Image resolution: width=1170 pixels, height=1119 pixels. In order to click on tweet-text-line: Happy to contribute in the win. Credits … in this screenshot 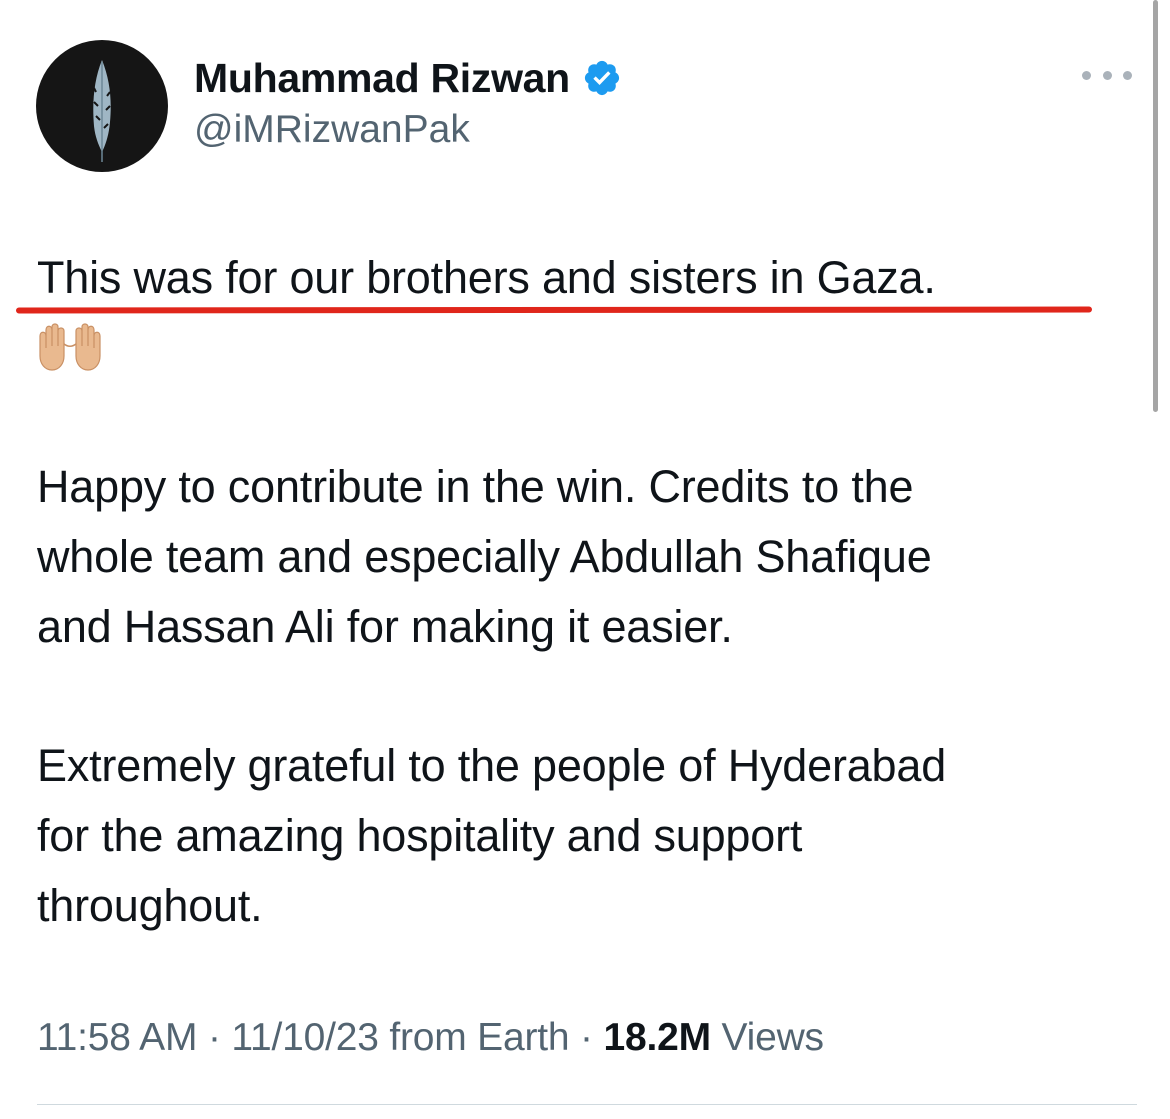, I will do `click(475, 486)`.